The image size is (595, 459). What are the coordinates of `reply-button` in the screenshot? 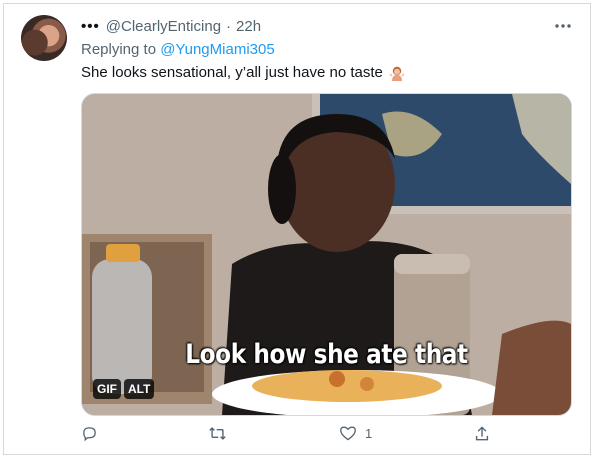 It's located at (89, 433).